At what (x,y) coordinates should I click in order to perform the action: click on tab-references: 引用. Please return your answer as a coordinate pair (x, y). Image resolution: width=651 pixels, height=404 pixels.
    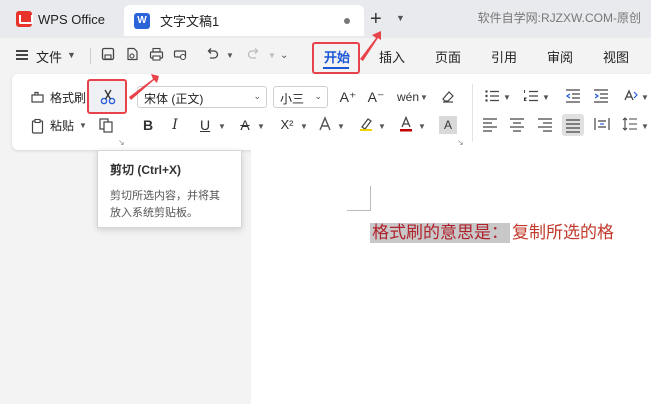
    Looking at the image, I should click on (504, 56).